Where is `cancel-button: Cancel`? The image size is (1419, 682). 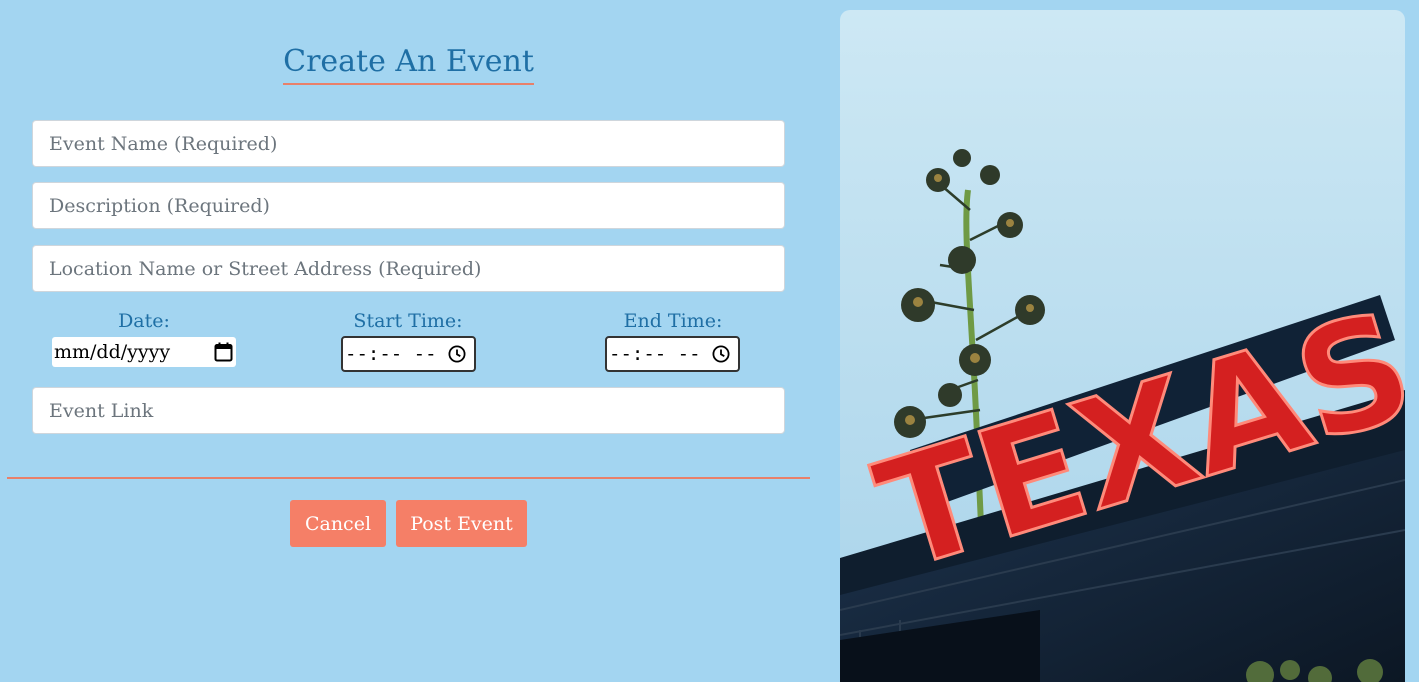
cancel-button: Cancel is located at coordinates (338, 523).